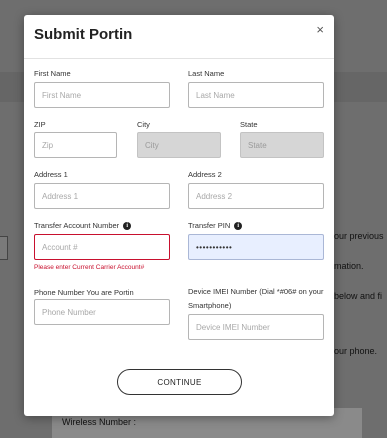 The height and width of the screenshot is (438, 387). Describe the element at coordinates (358, 296) in the screenshot. I see `background-text-line: below and fi` at that location.